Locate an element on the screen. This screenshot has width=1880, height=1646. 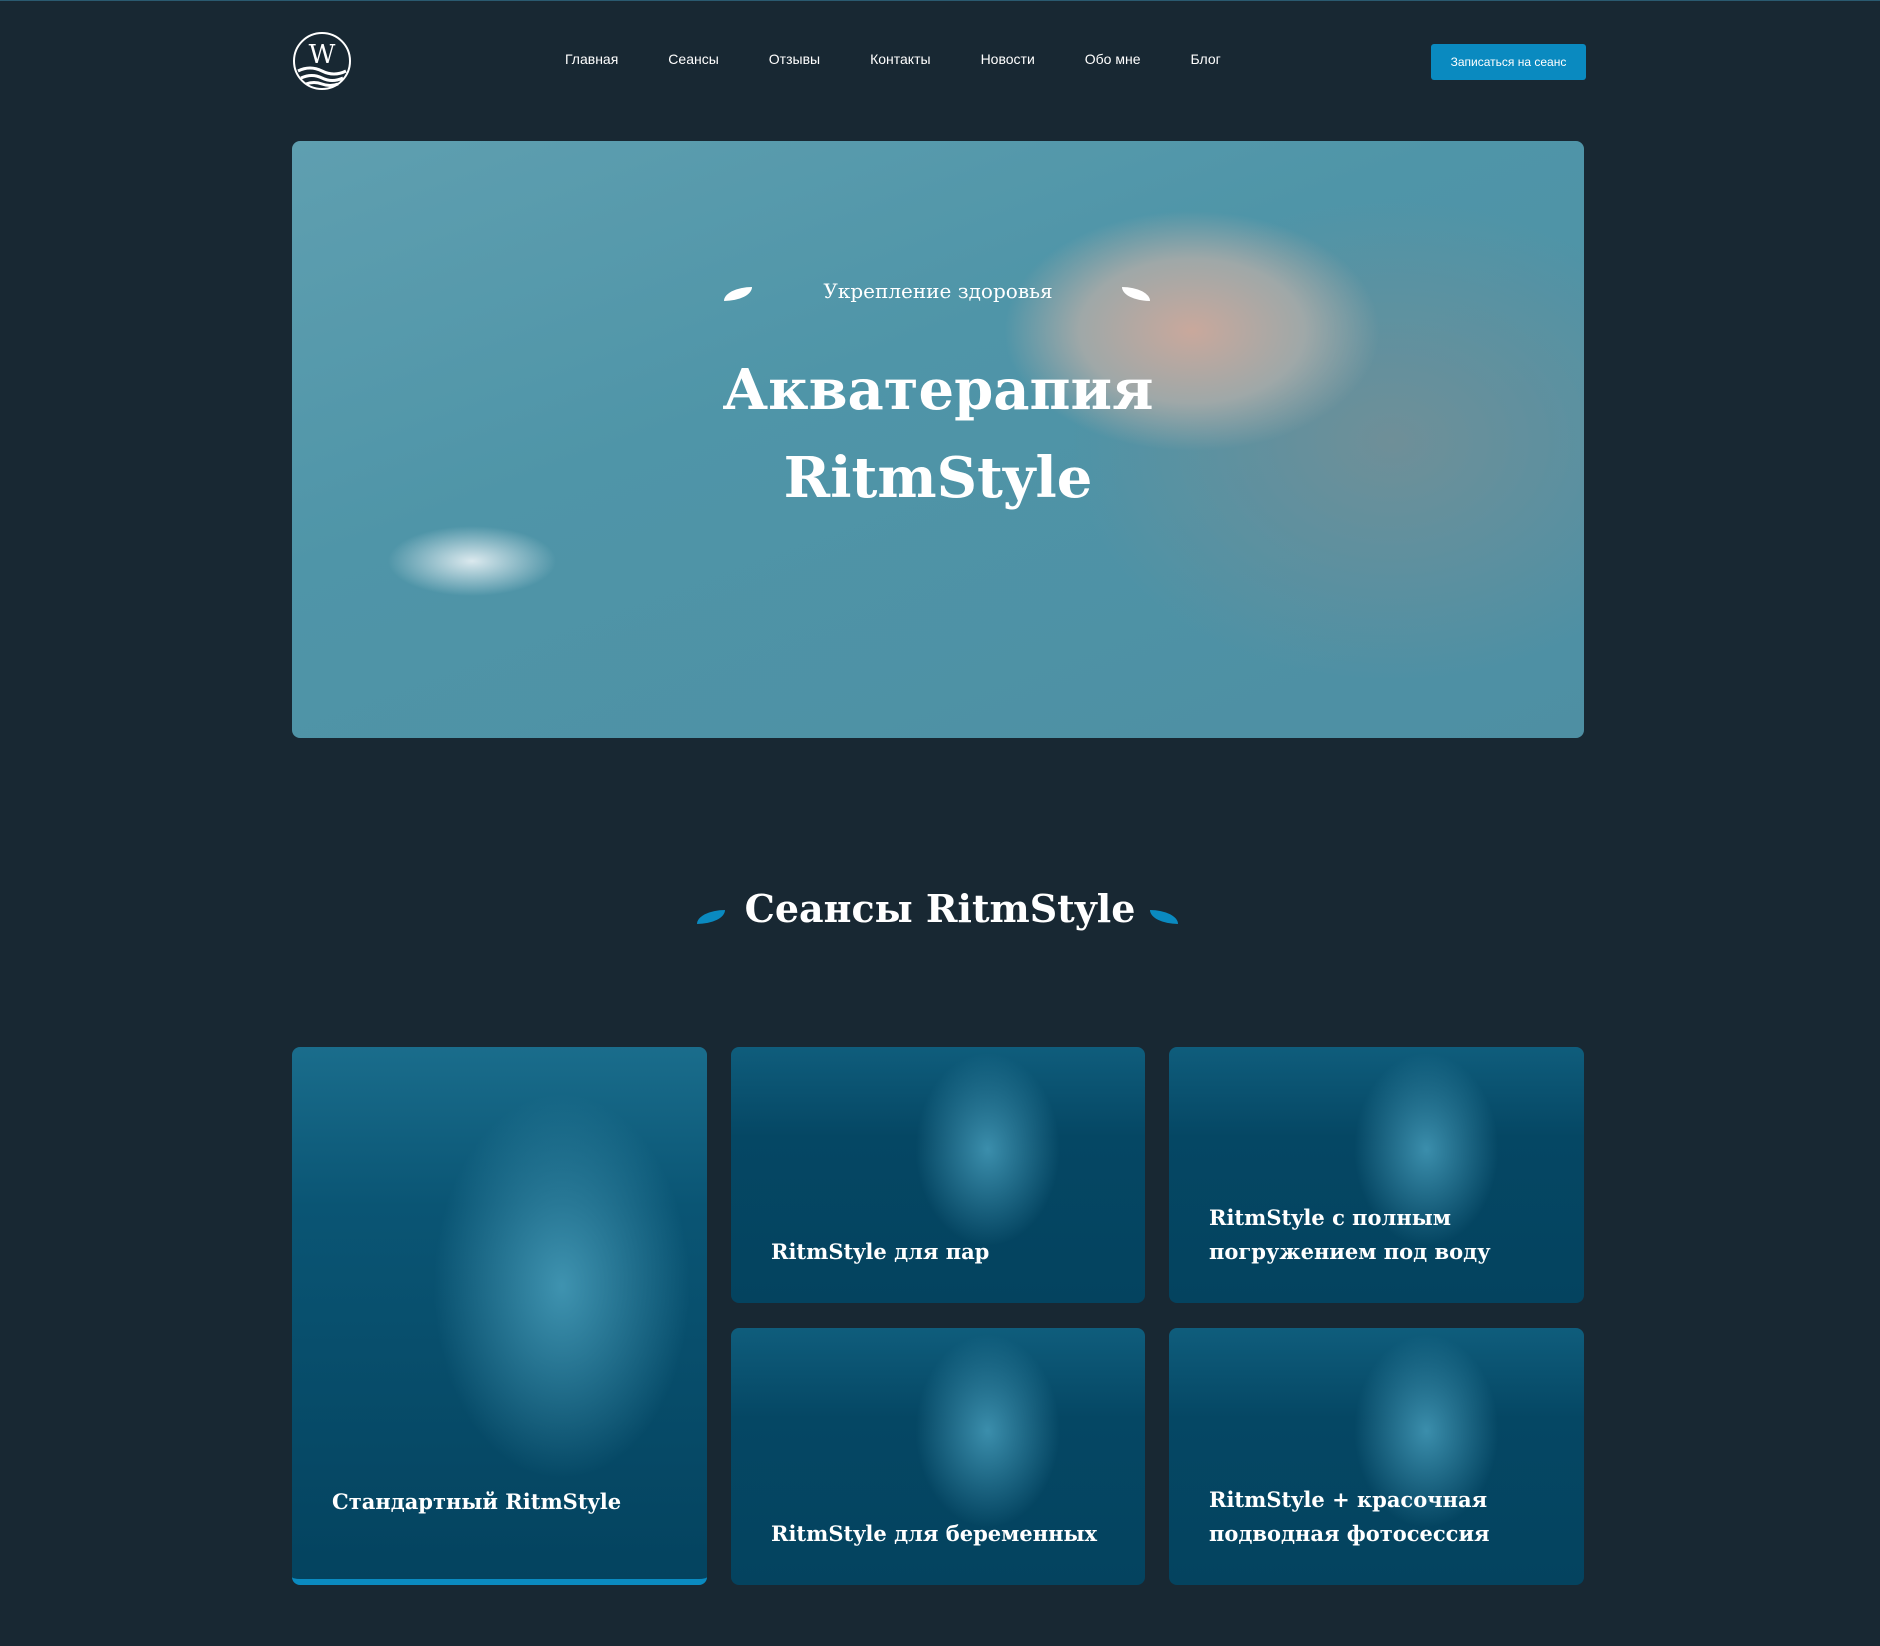
nav-reviews: Отзывы is located at coordinates (794, 59).